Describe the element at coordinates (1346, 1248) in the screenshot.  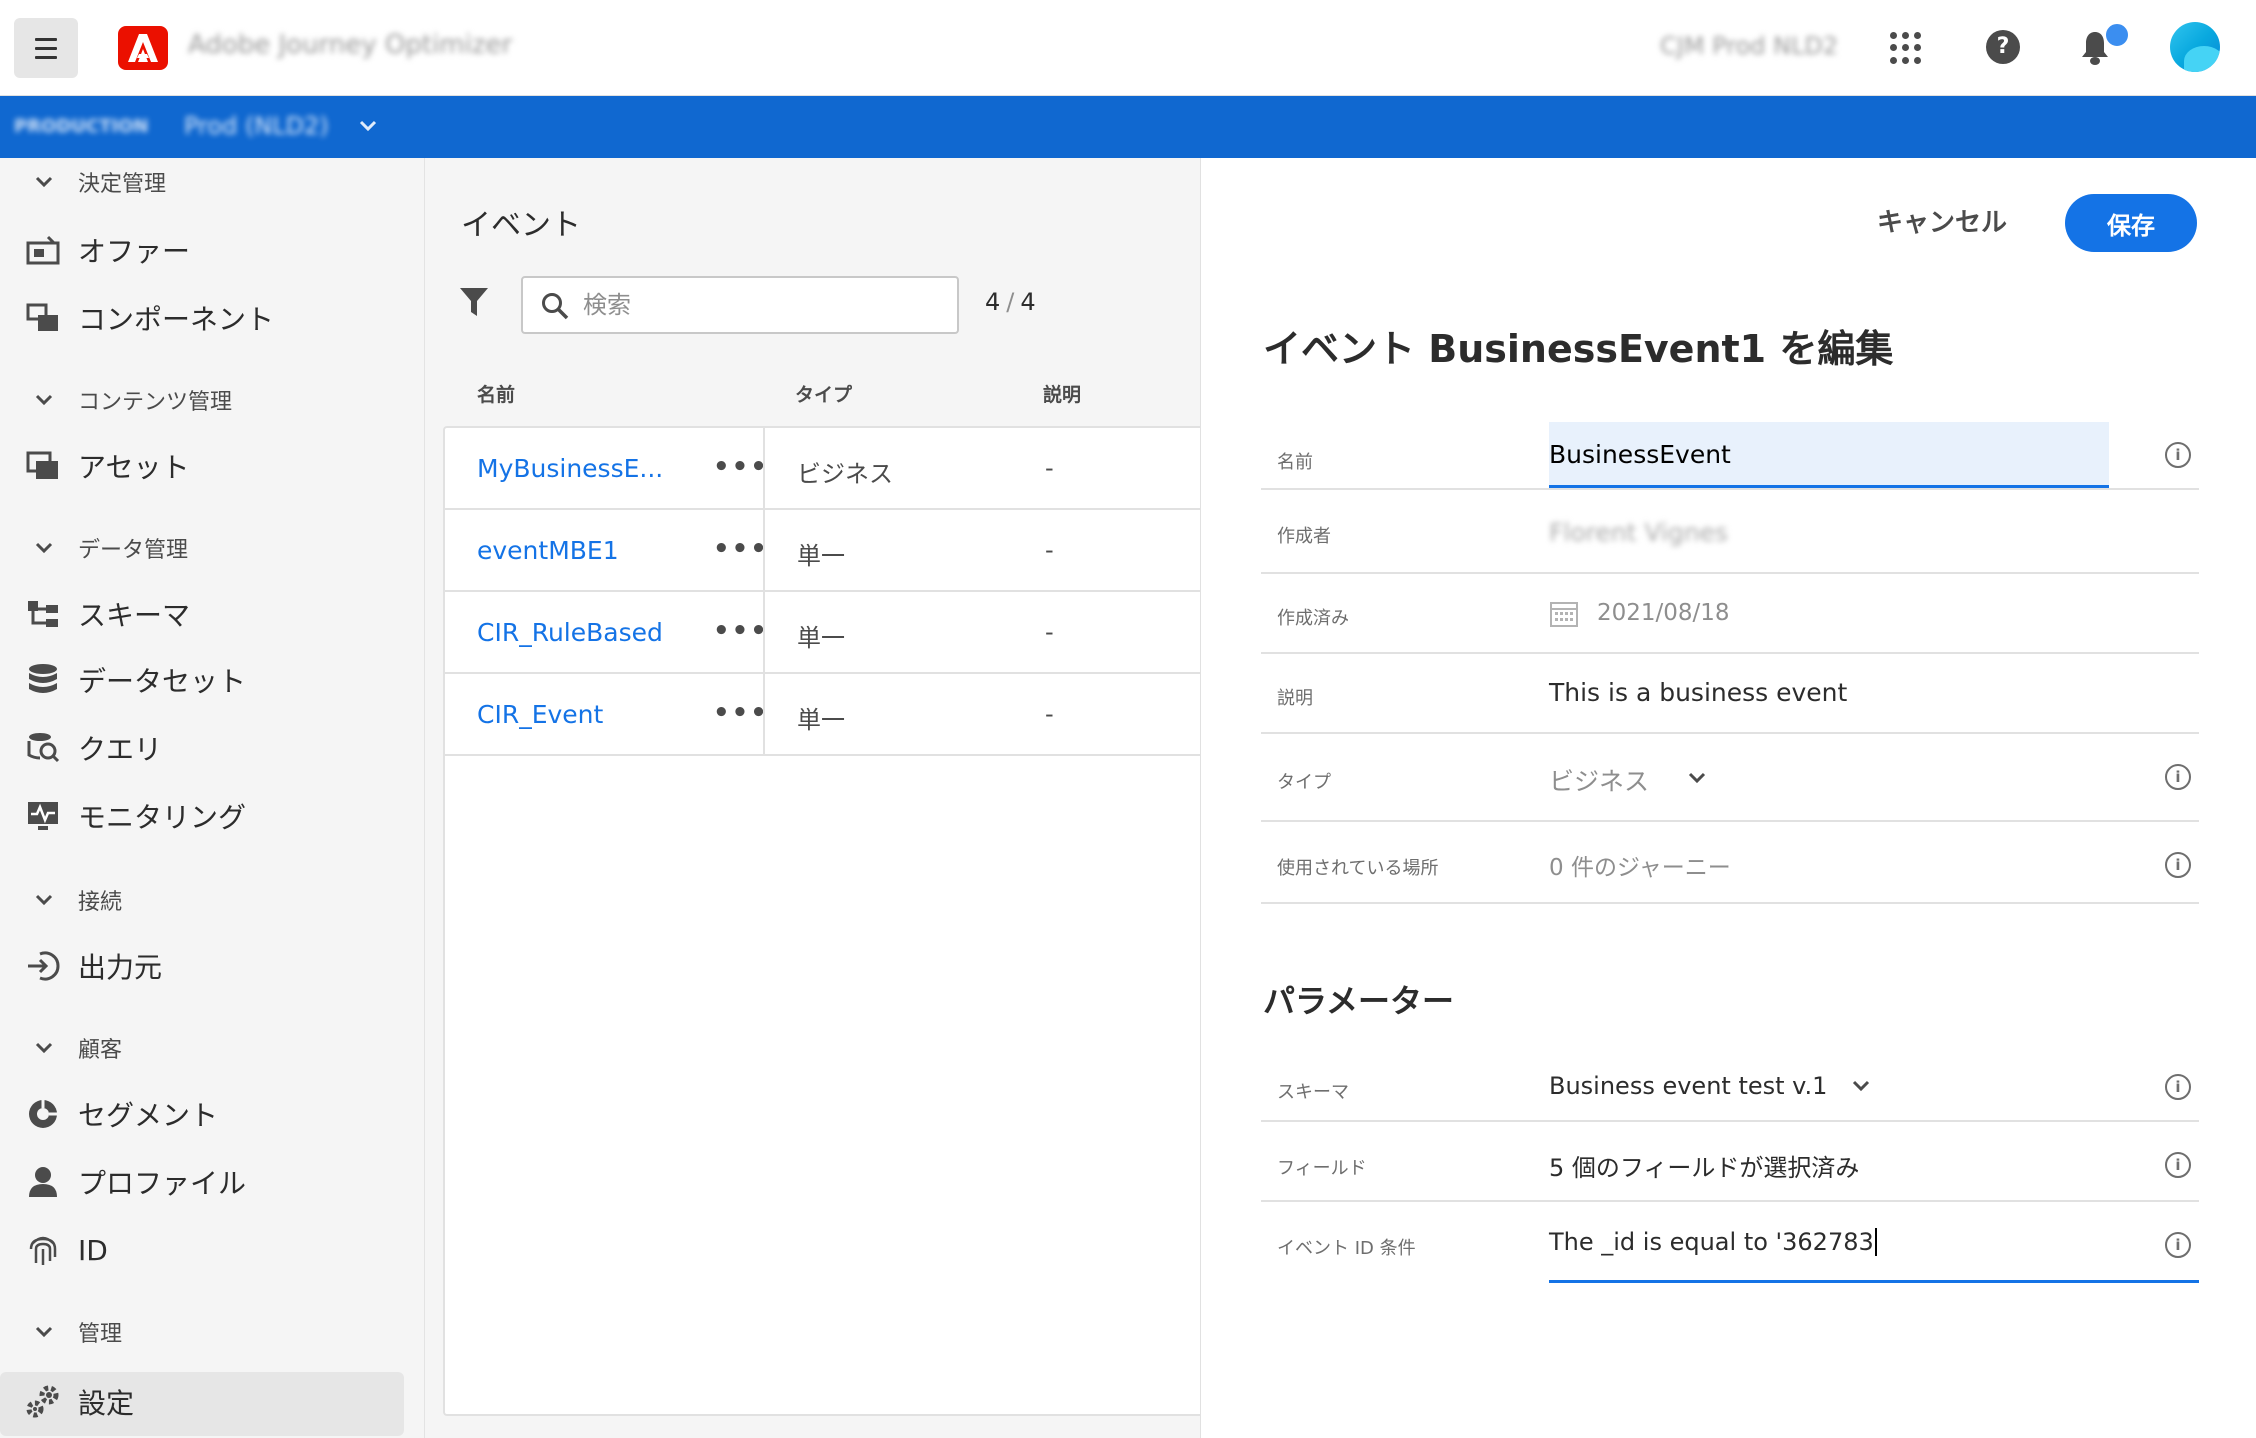
I see `field-label: イベント ID 条件` at that location.